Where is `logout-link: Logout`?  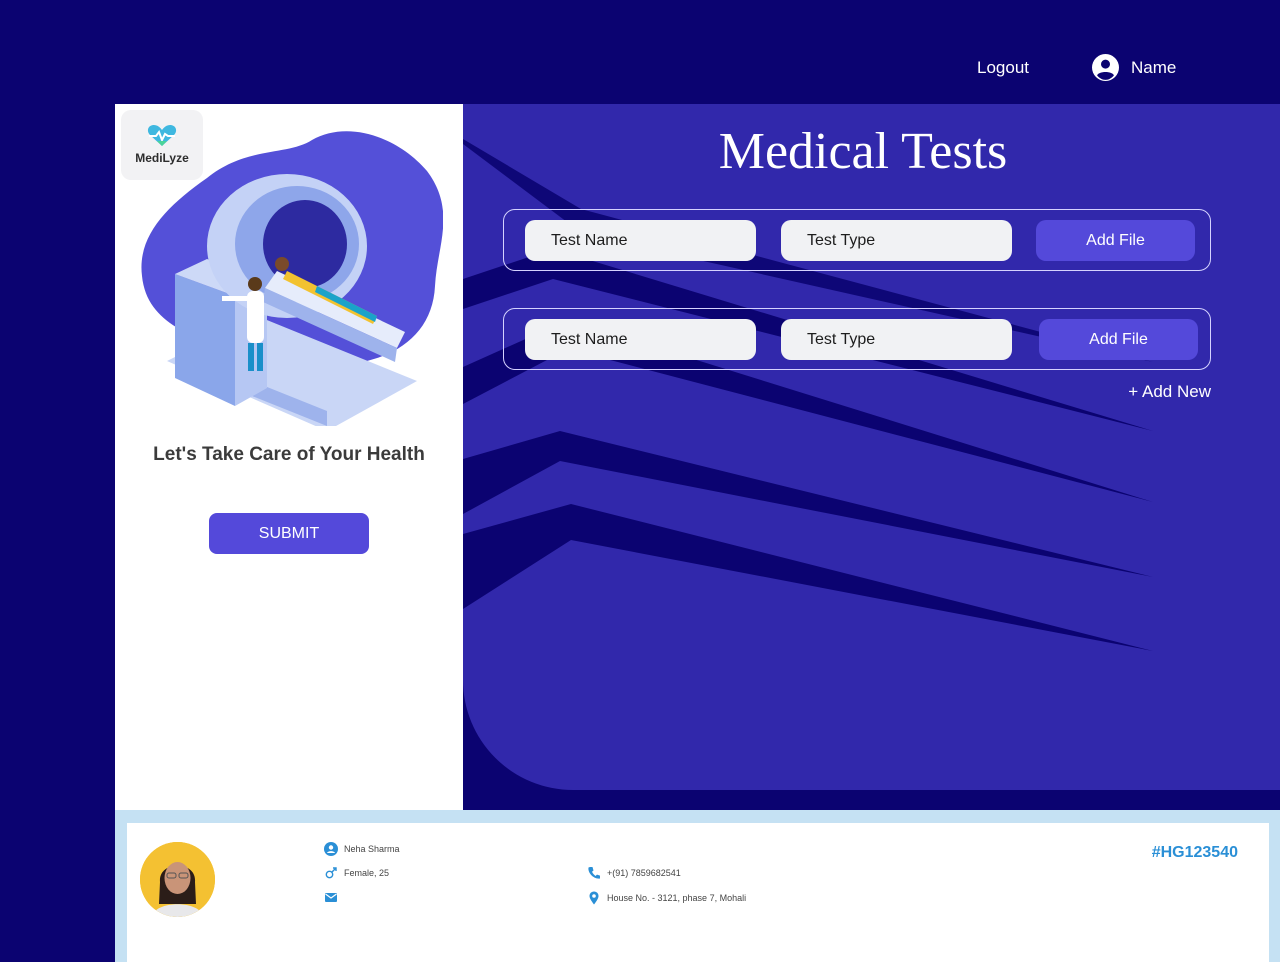
logout-link: Logout is located at coordinates (1003, 68).